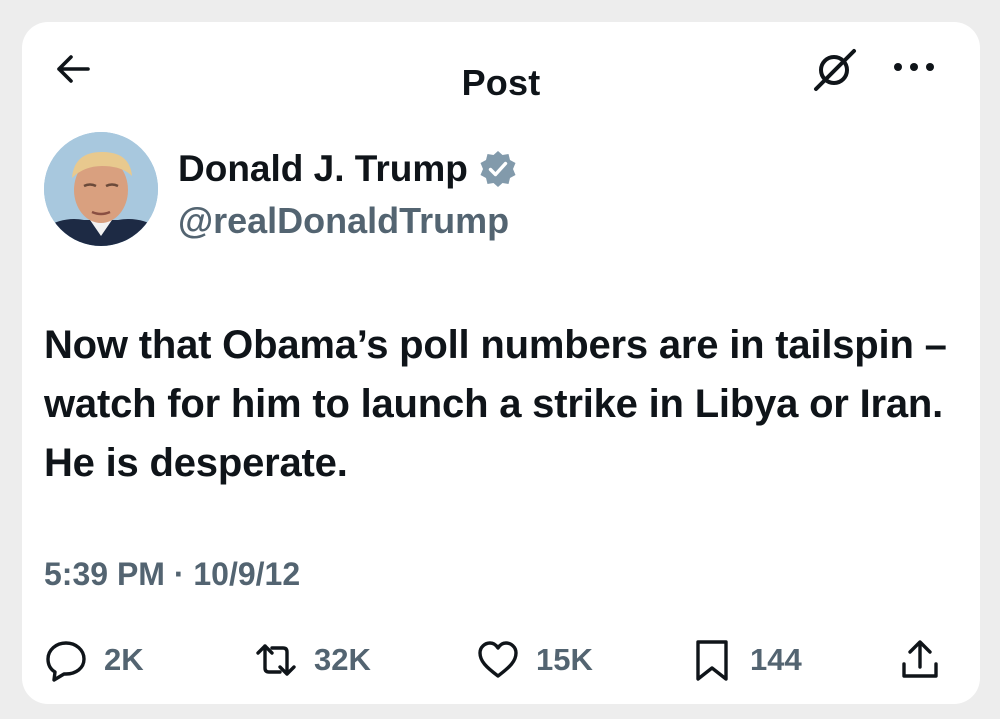 This screenshot has width=1000, height=719. I want to click on like-button: 15K, so click(534, 660).